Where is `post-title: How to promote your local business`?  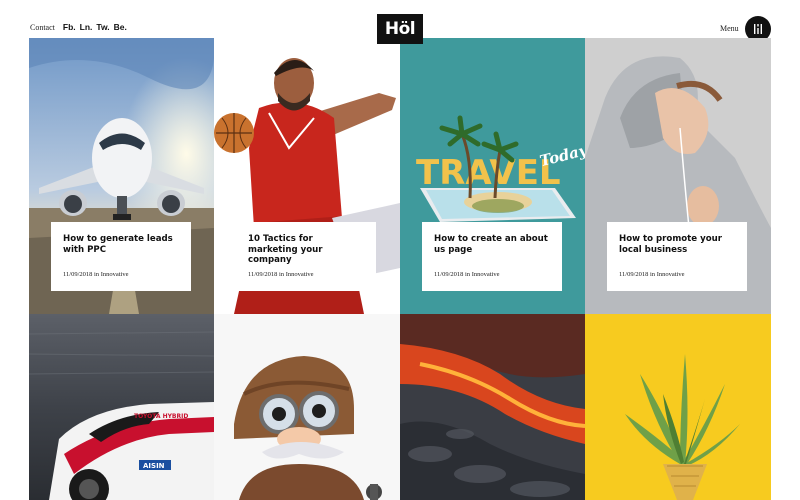
post-title: How to promote your local business is located at coordinates (677, 244).